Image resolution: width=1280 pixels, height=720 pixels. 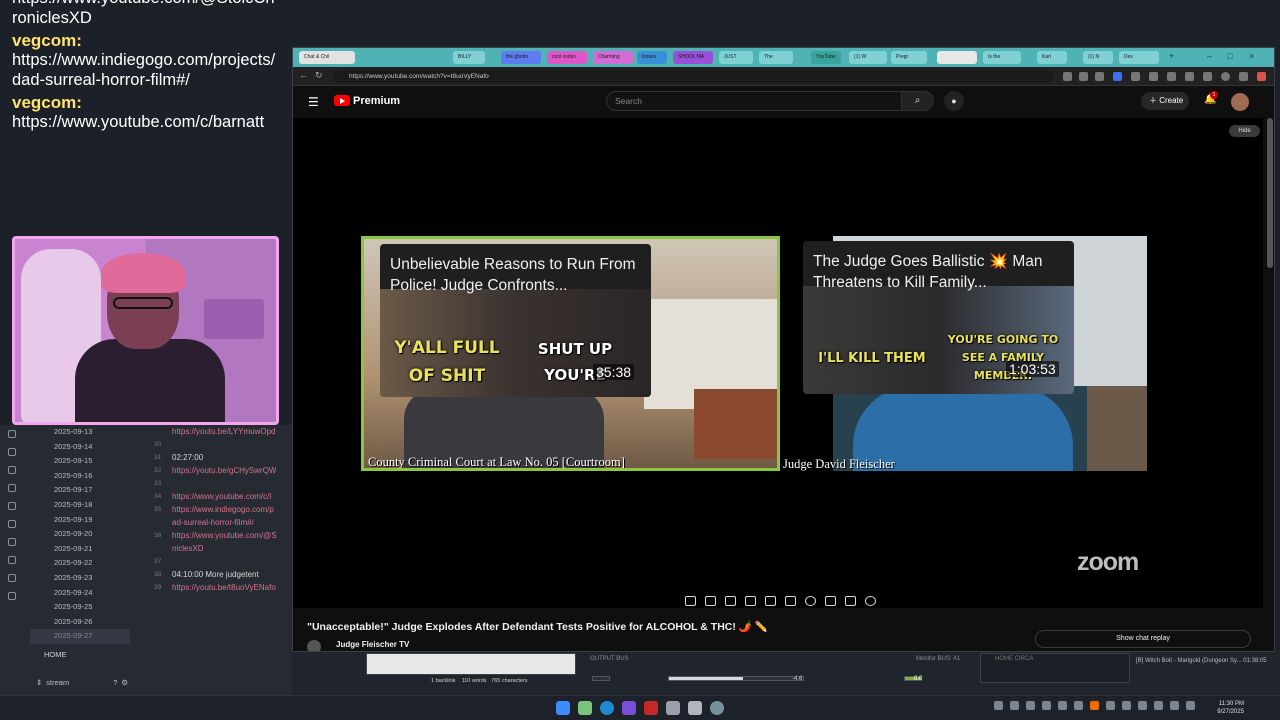 I want to click on browser-tab: Issues, so click(x=652, y=57).